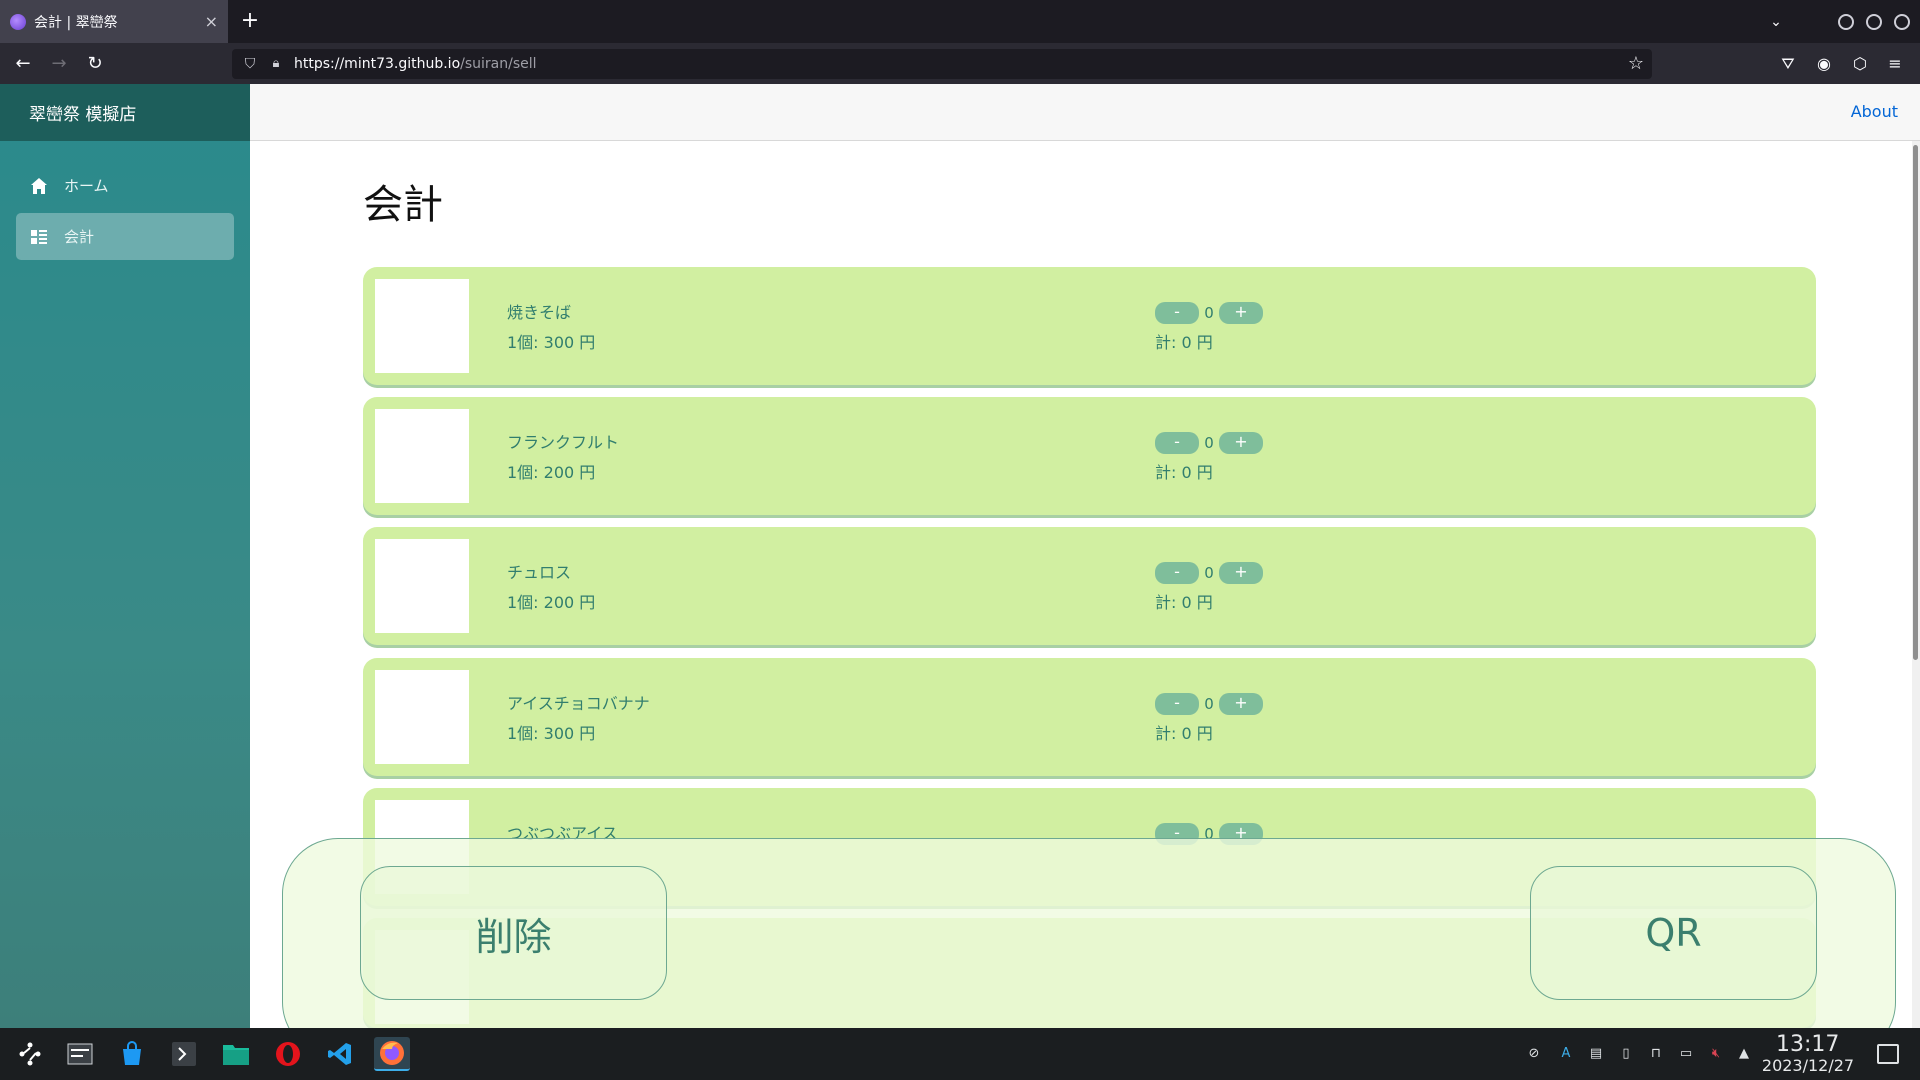 The width and height of the screenshot is (1920, 1080). What do you see at coordinates (403, 205) in the screenshot?
I see `page-title: 会計` at bounding box center [403, 205].